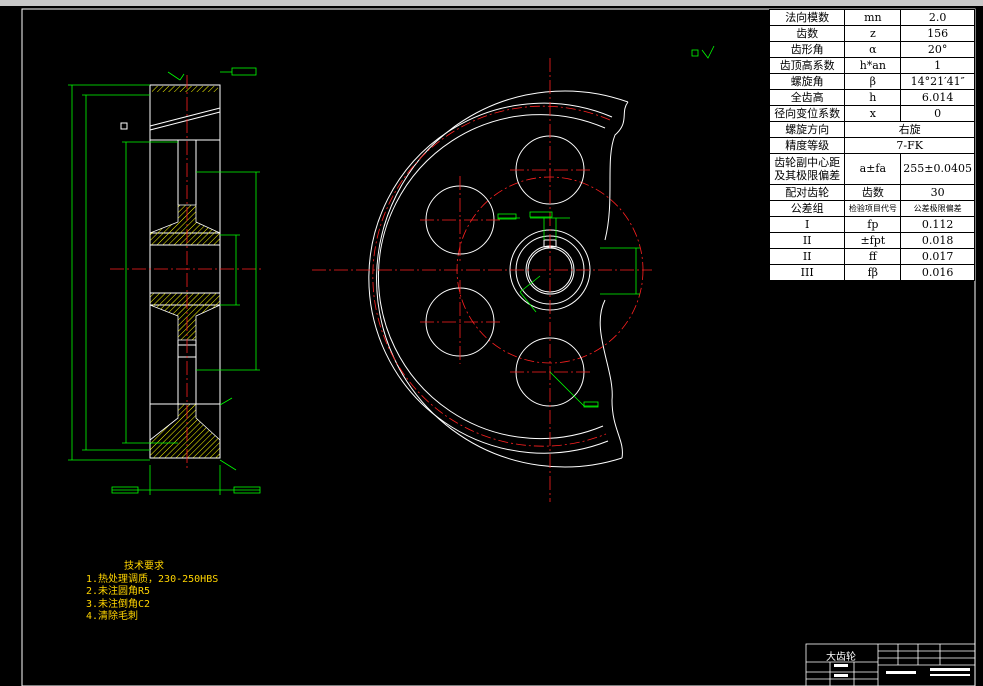 The height and width of the screenshot is (686, 983). I want to click on tolerance-symbol: fp, so click(873, 224).